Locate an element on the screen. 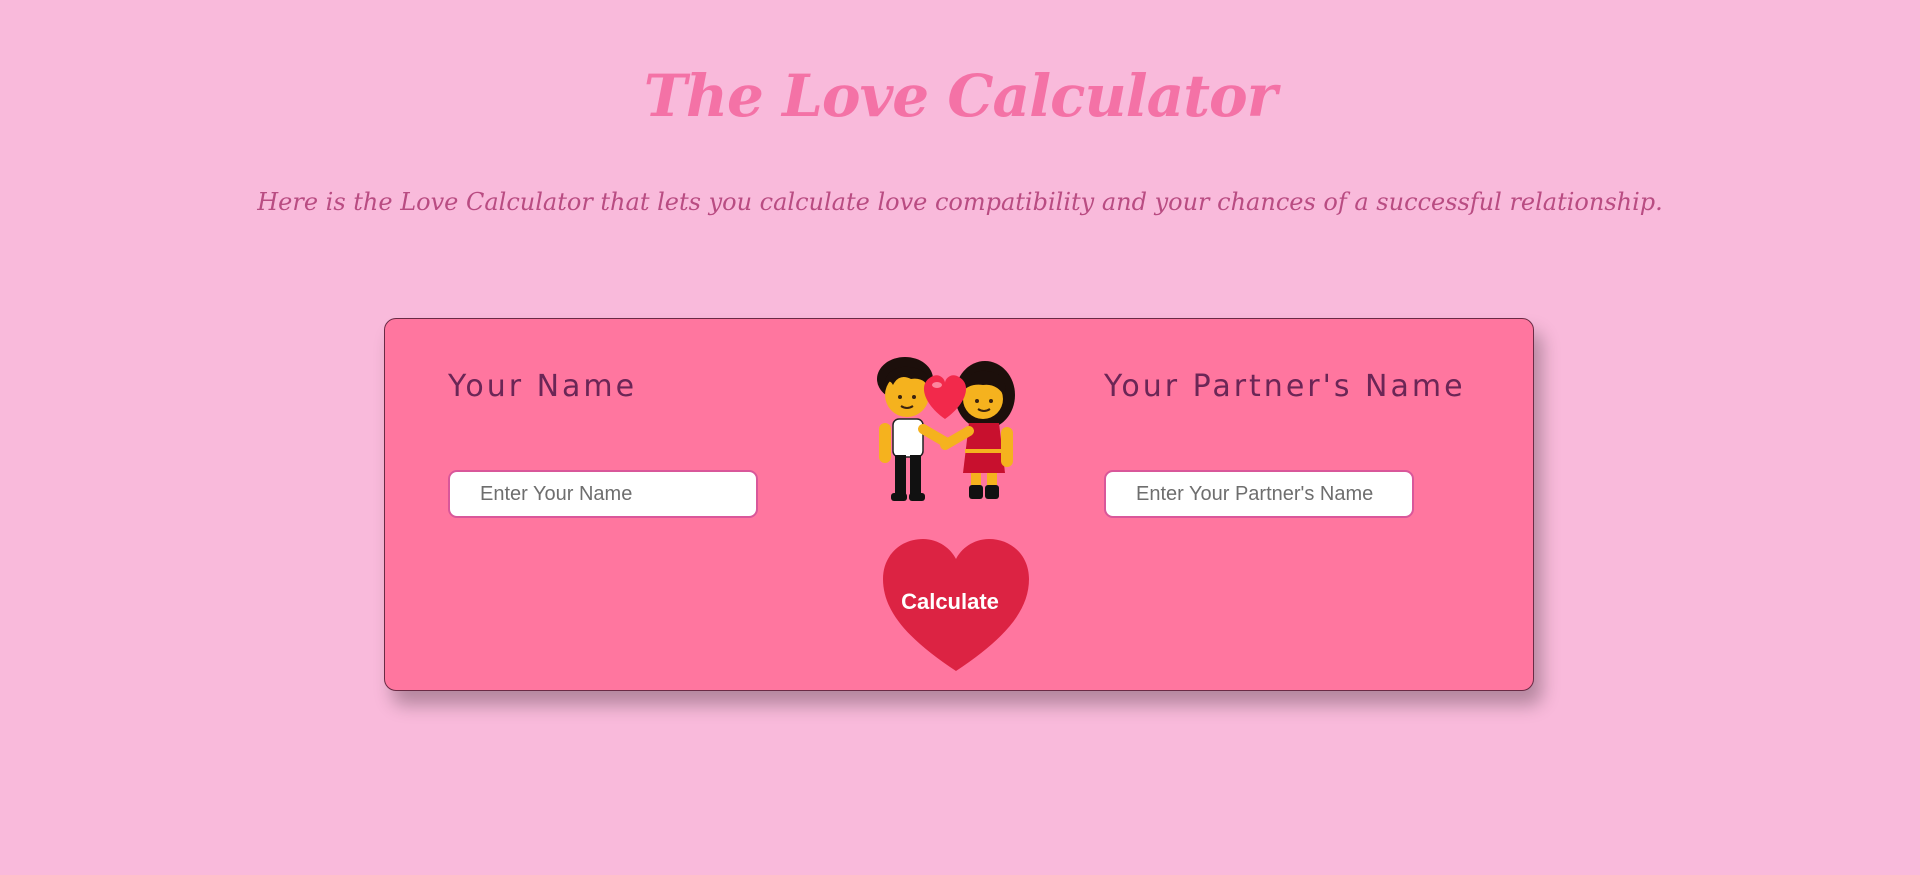 Image resolution: width=1920 pixels, height=875 pixels. partner-name-input is located at coordinates (1259, 494).